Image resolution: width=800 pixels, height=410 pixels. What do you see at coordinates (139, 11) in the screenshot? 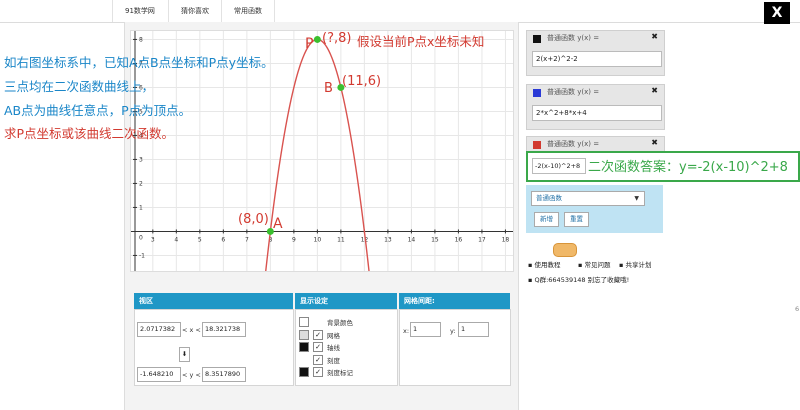
I see `nav-link-91math: 91数学网` at bounding box center [139, 11].